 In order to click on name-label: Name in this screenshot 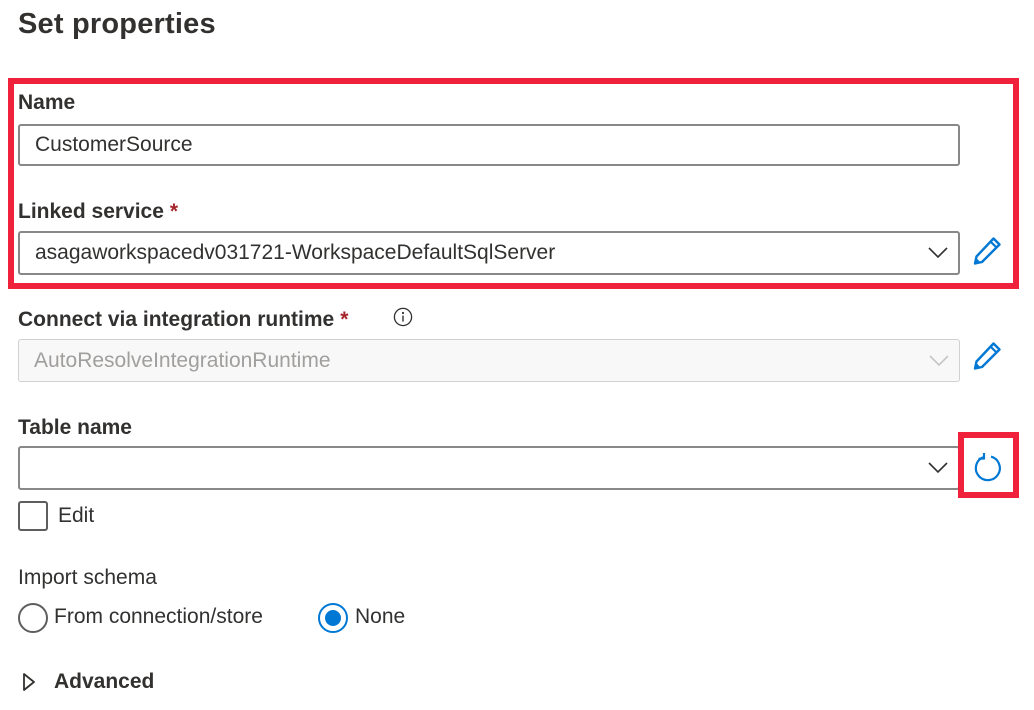, I will do `click(46, 103)`.